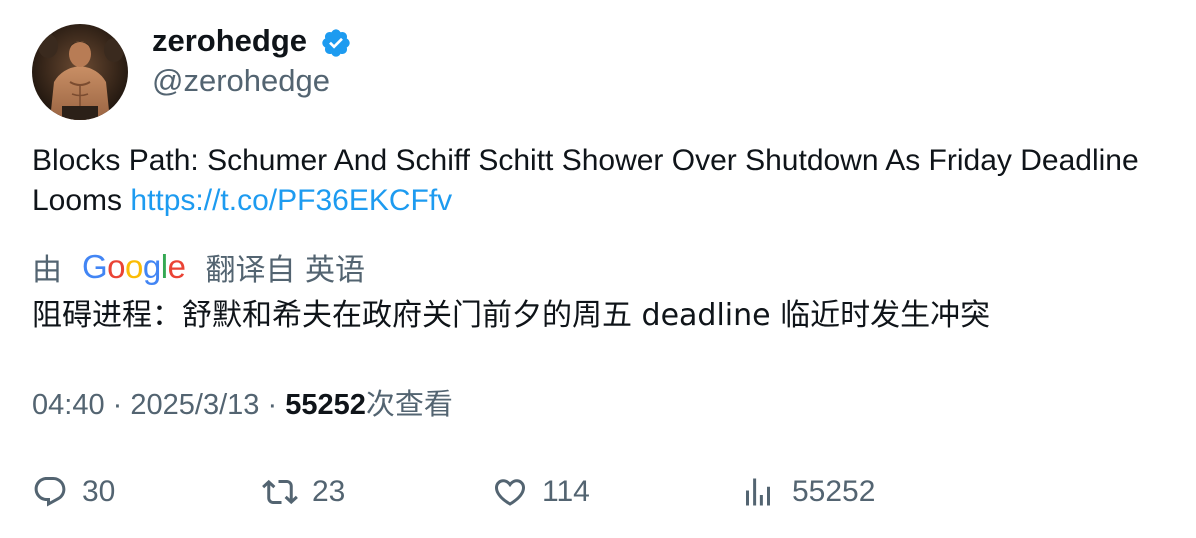 Image resolution: width=1196 pixels, height=538 pixels. Describe the element at coordinates (47, 270) in the screenshot. I see `translation-by-label: 由` at that location.